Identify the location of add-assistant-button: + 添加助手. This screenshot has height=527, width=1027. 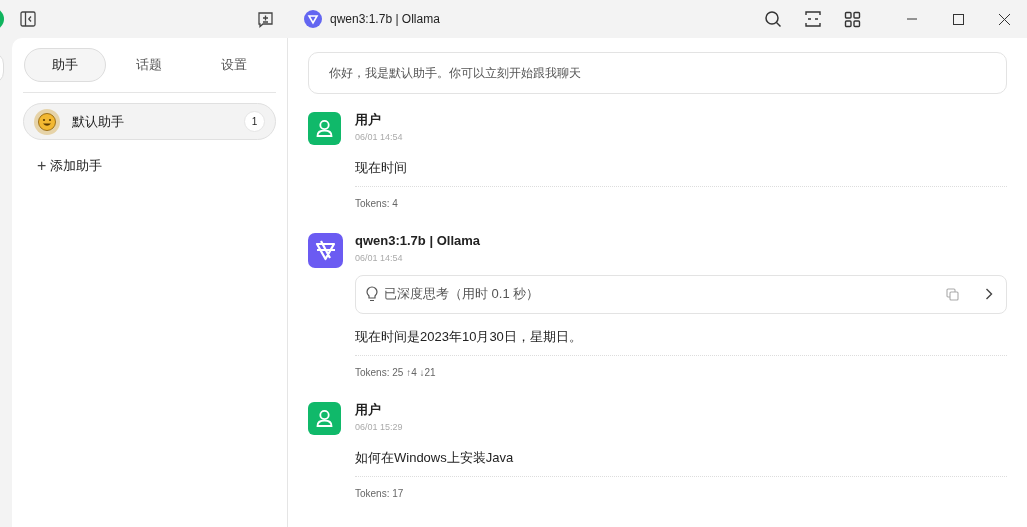
(156, 166).